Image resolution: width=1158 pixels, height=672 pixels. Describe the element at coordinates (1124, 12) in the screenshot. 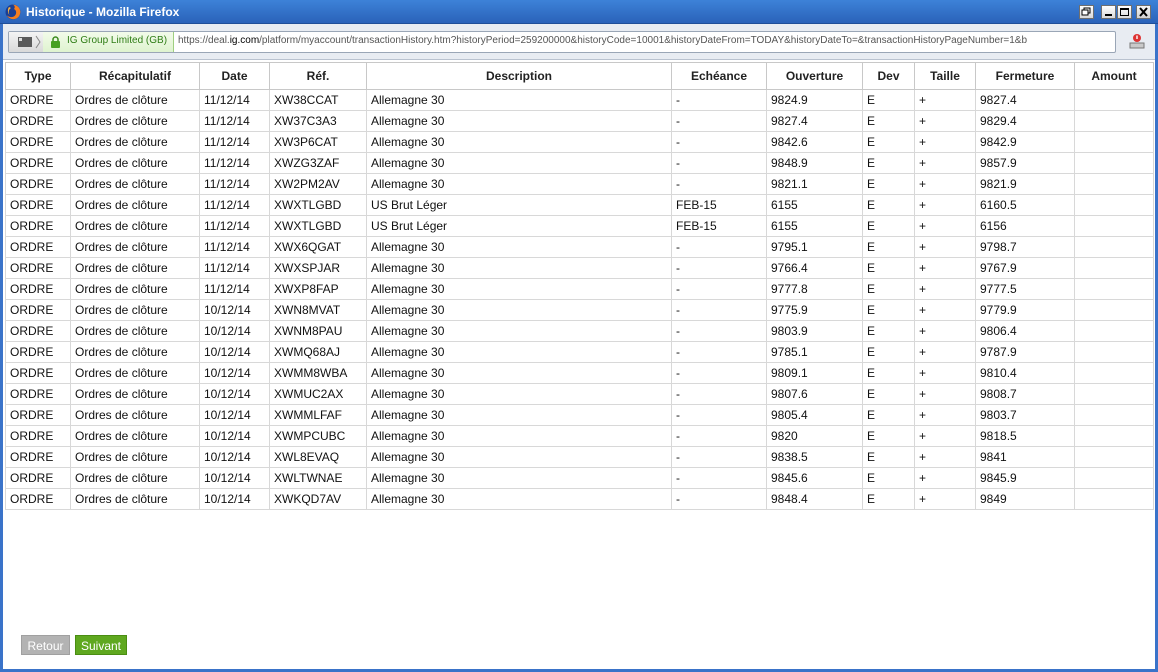

I see `maximize-icon` at that location.